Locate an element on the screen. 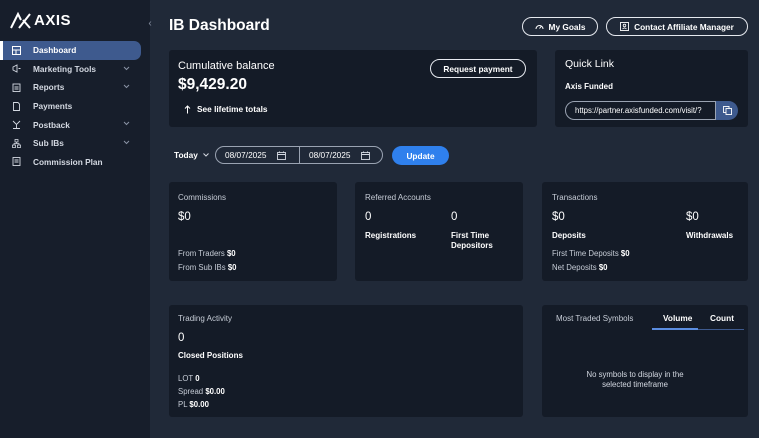 The height and width of the screenshot is (438, 759). period-select: Today is located at coordinates (192, 155).